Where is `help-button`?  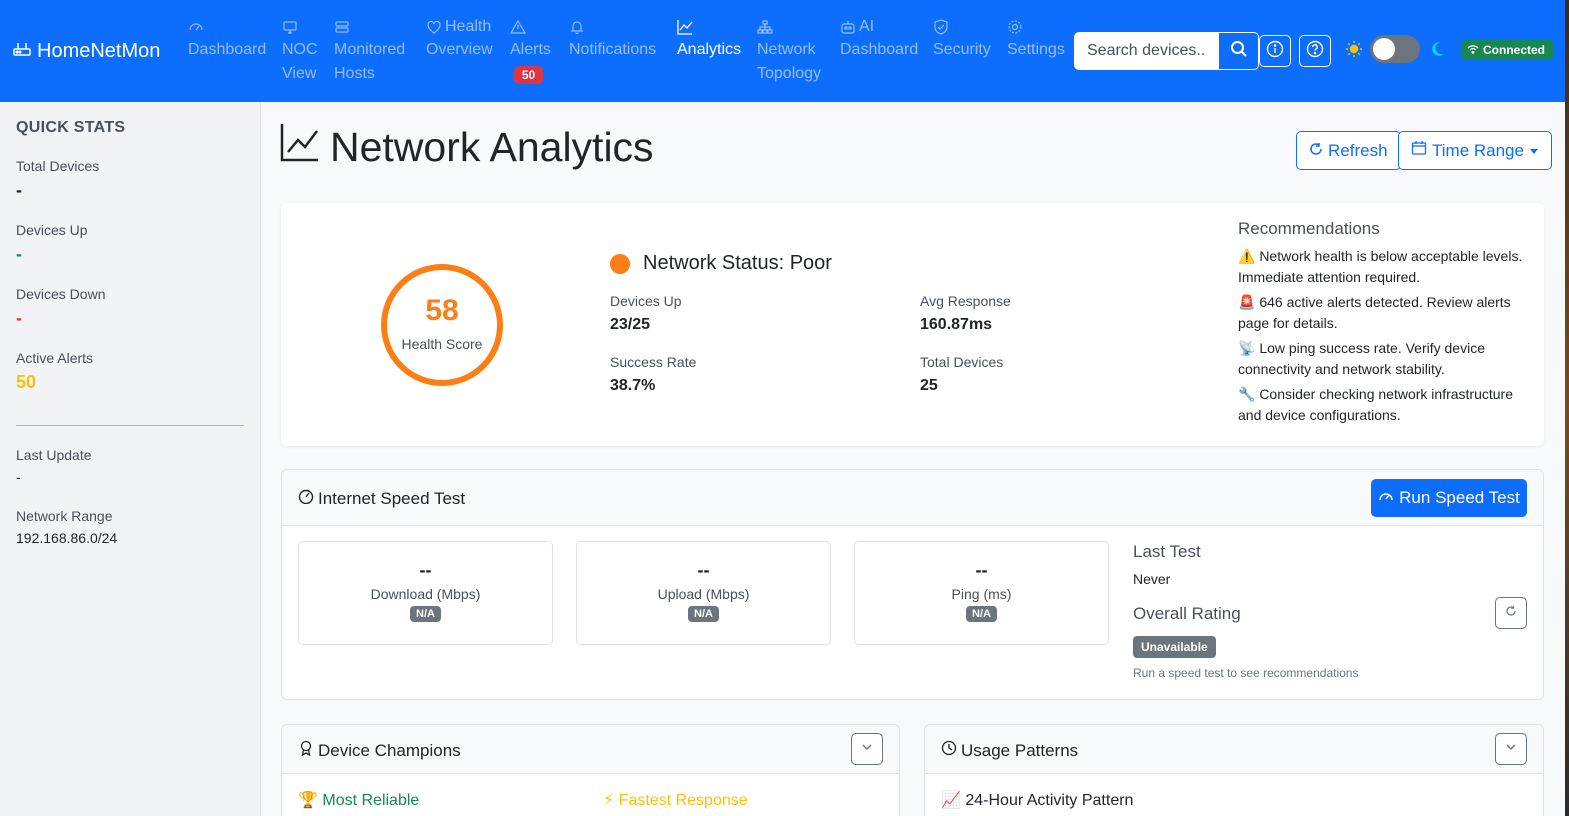
help-button is located at coordinates (1315, 51).